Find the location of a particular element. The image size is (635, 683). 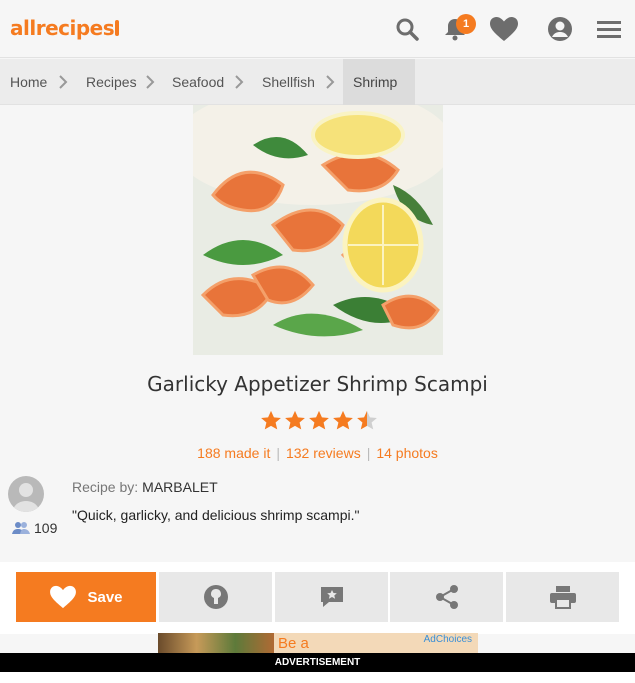

user-profile-icon is located at coordinates (560, 29).